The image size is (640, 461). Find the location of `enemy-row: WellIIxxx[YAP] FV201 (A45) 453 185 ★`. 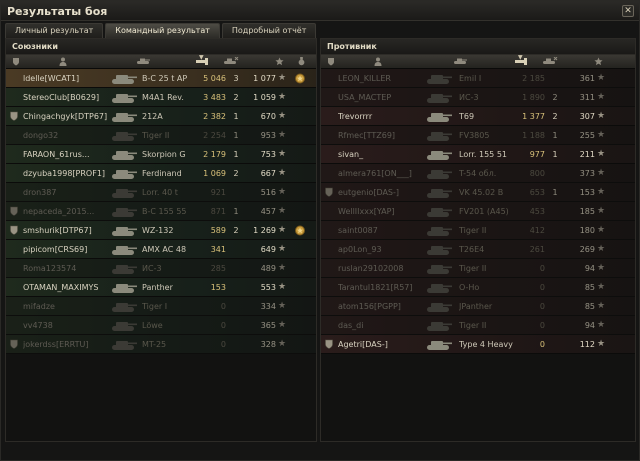

enemy-row: WellIIxxx[YAP] FV201 (A45) 453 185 ★ is located at coordinates (478, 211).